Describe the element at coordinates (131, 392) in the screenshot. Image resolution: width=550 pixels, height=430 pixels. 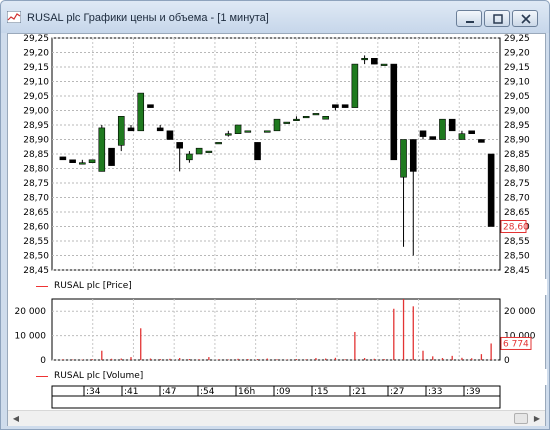
I see `time-tick-label: :41` at that location.